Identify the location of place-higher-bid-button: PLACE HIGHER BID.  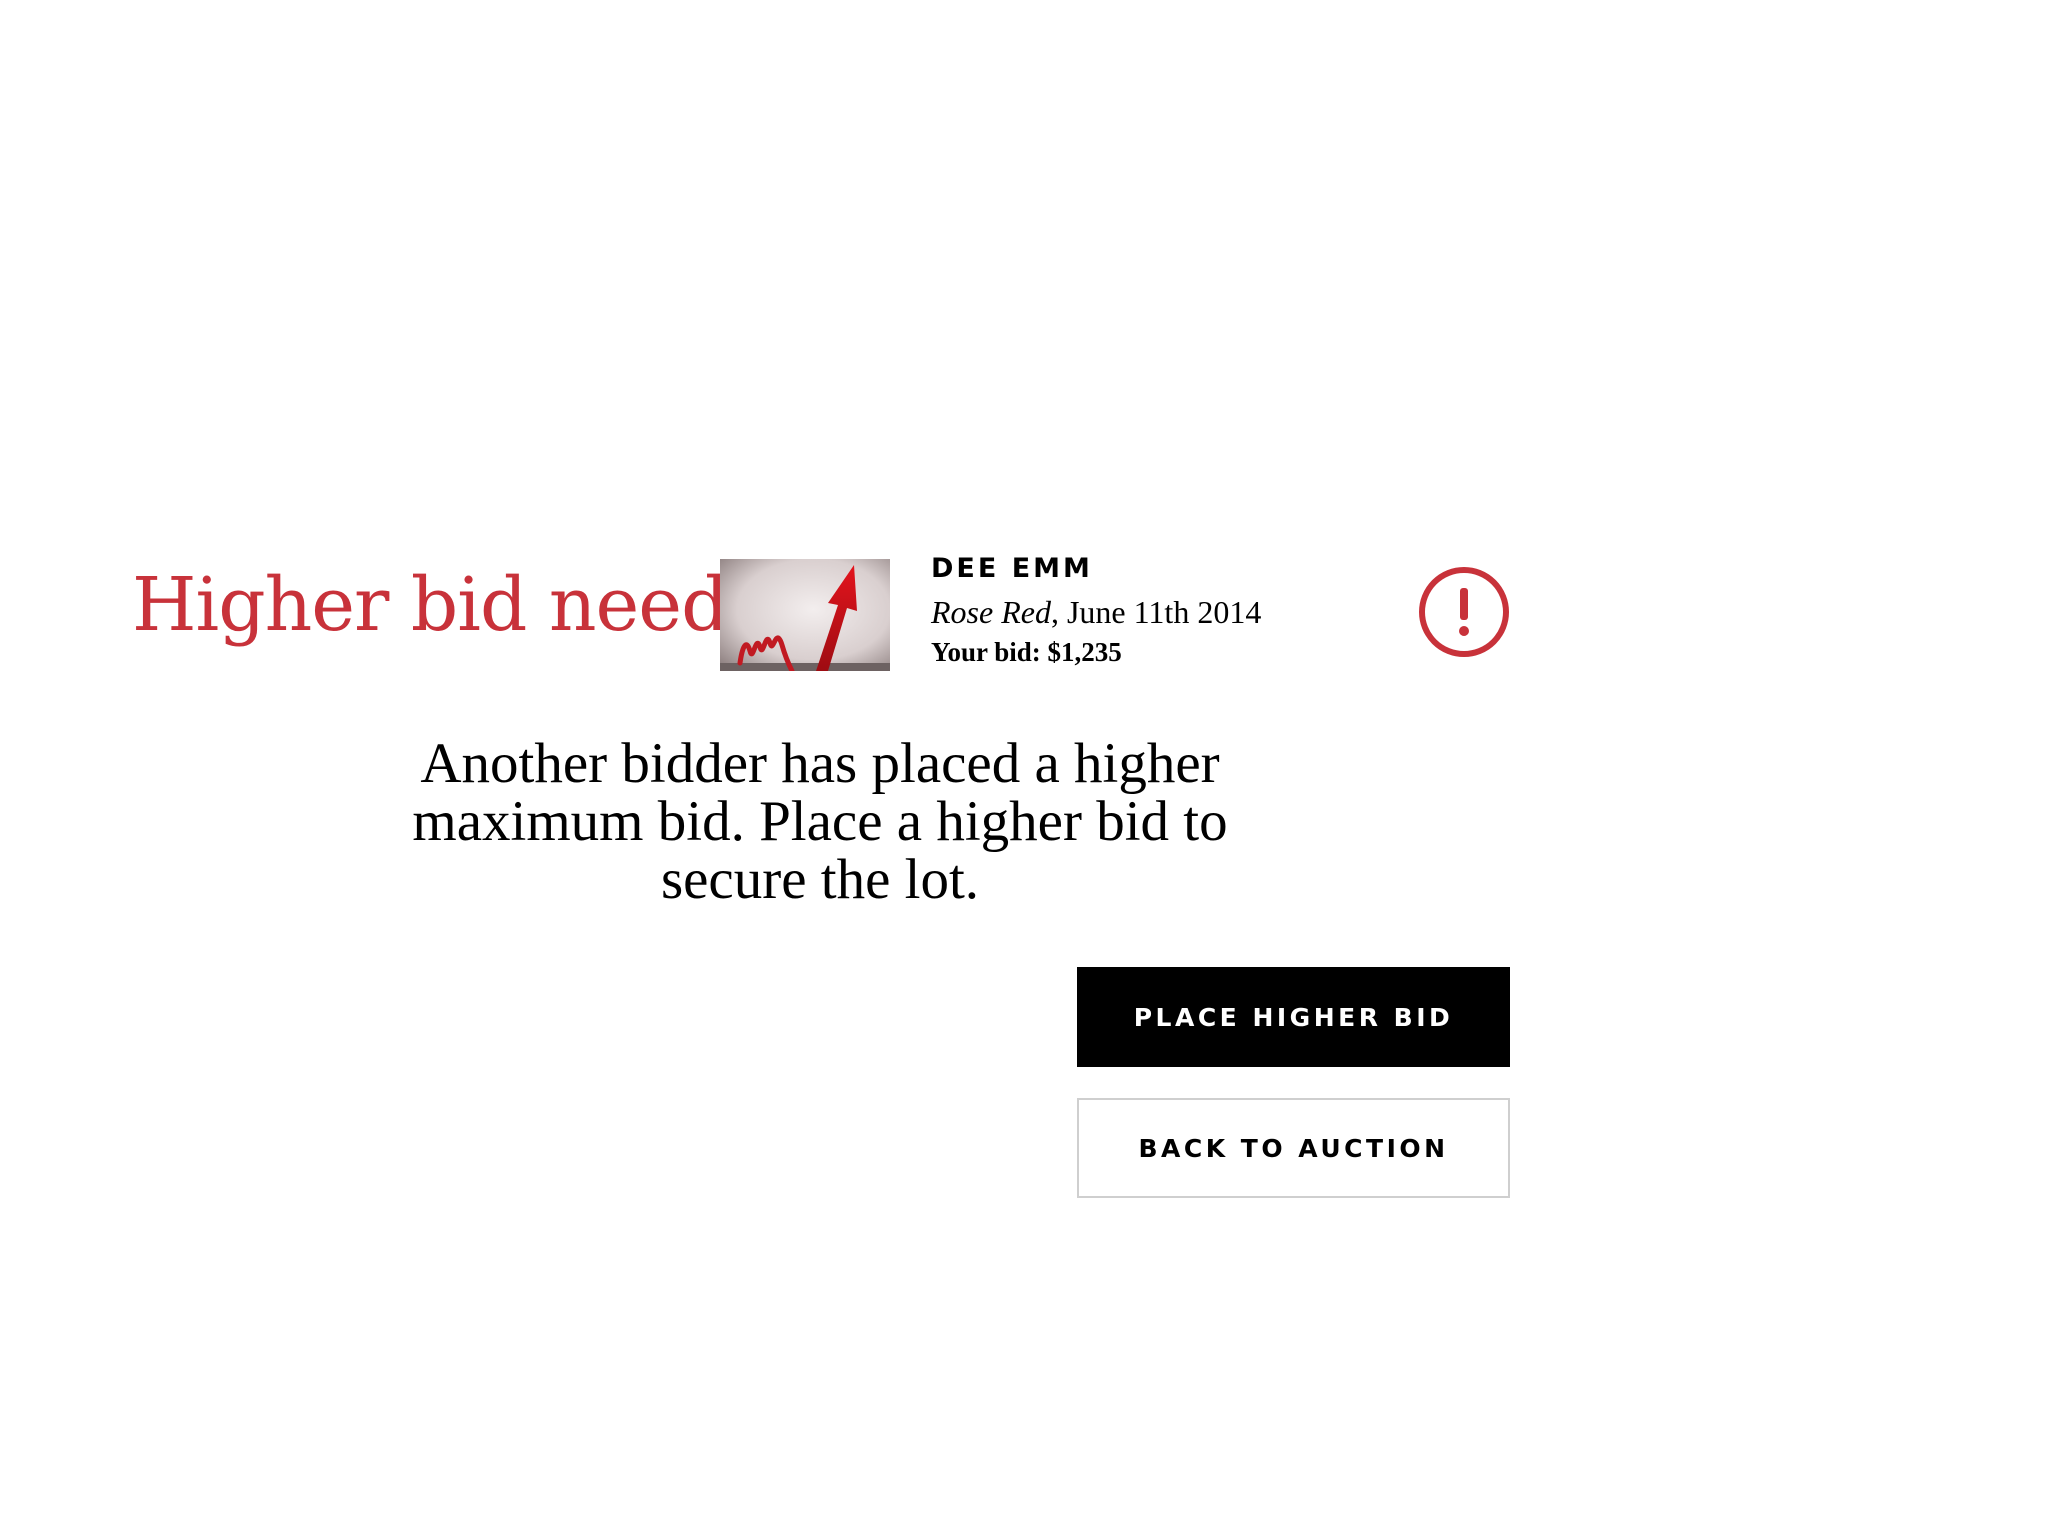
(1293, 1017).